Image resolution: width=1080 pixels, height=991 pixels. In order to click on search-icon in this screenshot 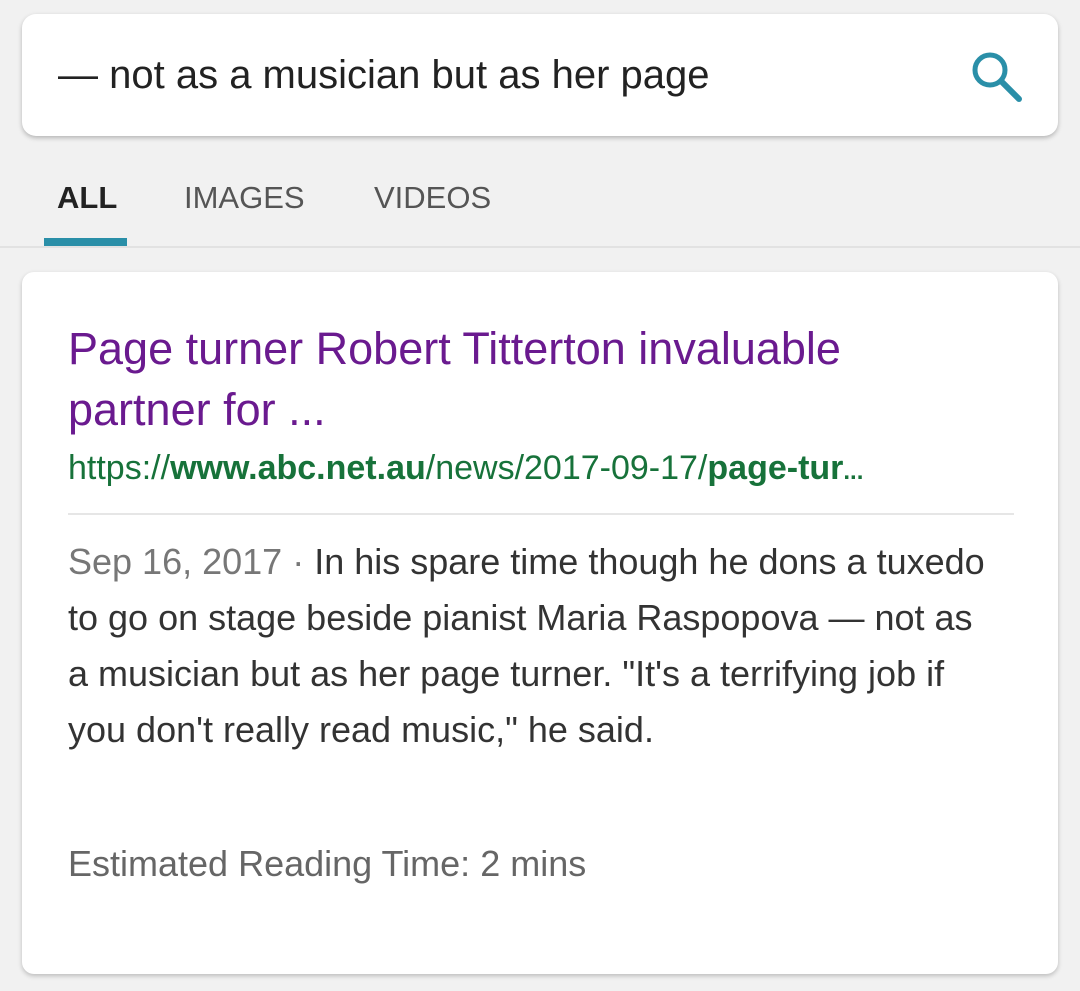, I will do `click(997, 77)`.